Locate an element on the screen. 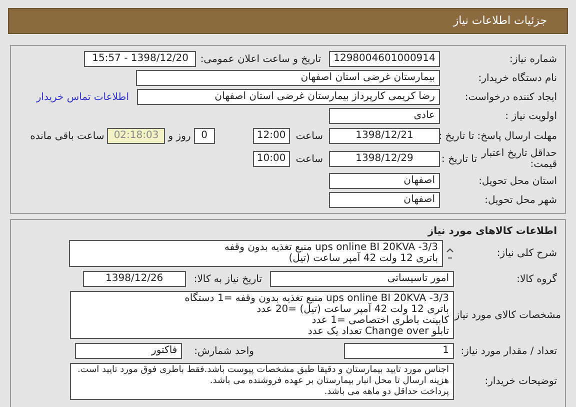 Image resolution: width=576 pixels, height=407 pixels. spec-line: کابینت باطری اختصاصی =1 عدد is located at coordinates (379, 320).